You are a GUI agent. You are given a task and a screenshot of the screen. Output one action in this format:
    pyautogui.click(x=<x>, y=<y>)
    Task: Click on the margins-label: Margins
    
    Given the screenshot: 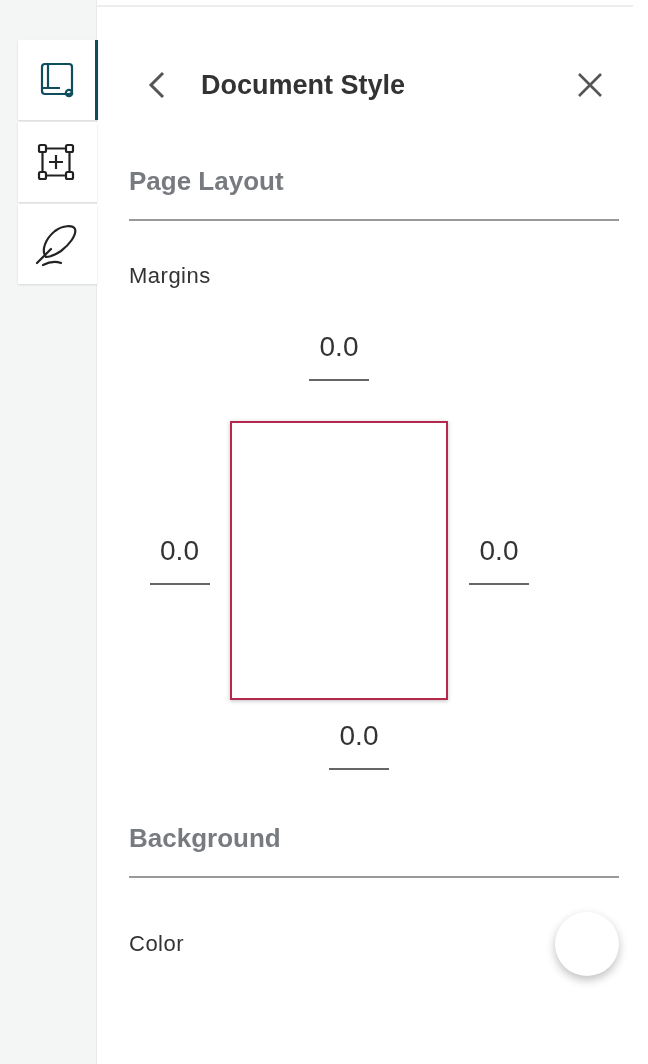 What is the action you would take?
    pyautogui.click(x=170, y=276)
    